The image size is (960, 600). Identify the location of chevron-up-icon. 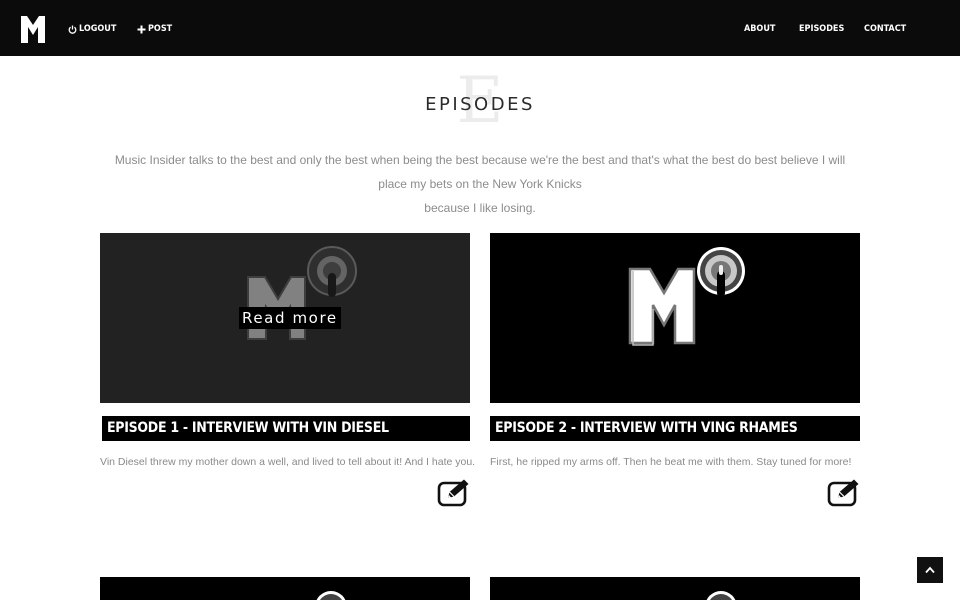
(930, 570).